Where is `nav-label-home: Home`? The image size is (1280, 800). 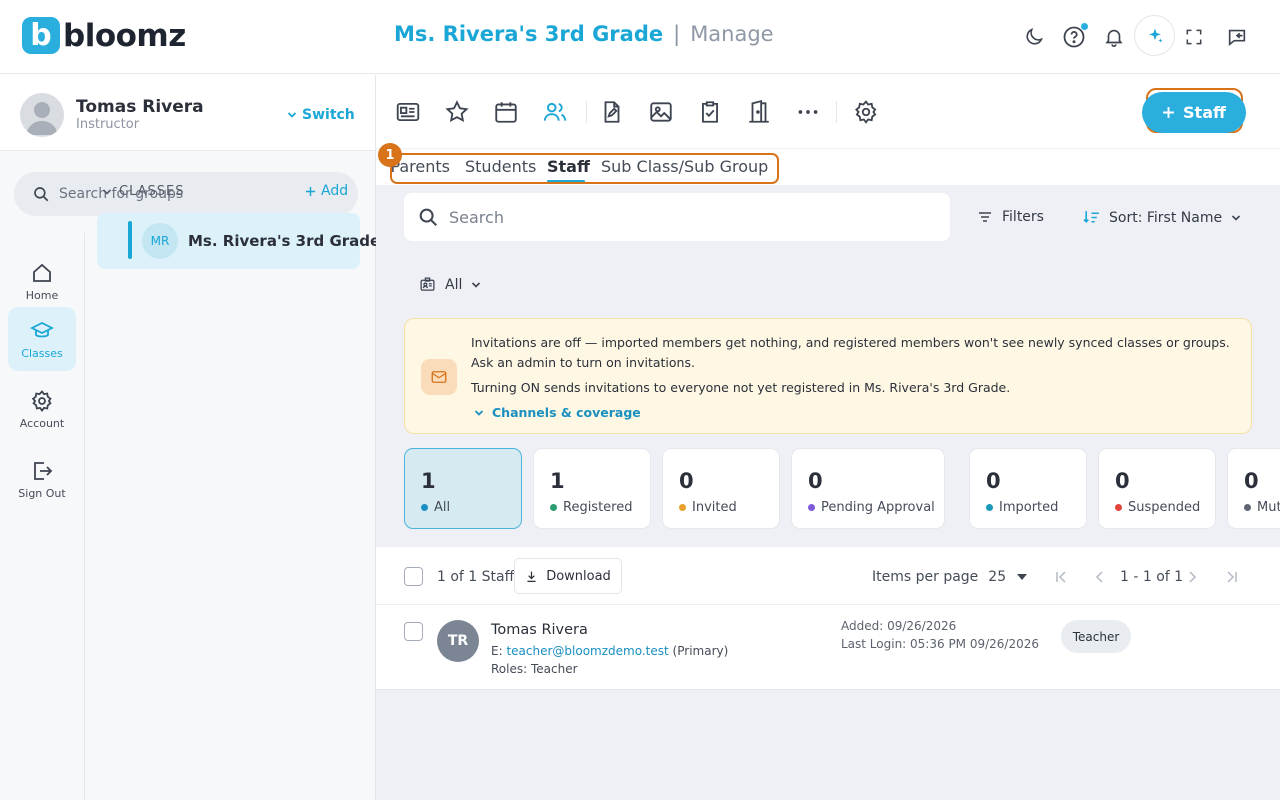
nav-label-home: Home is located at coordinates (42, 295).